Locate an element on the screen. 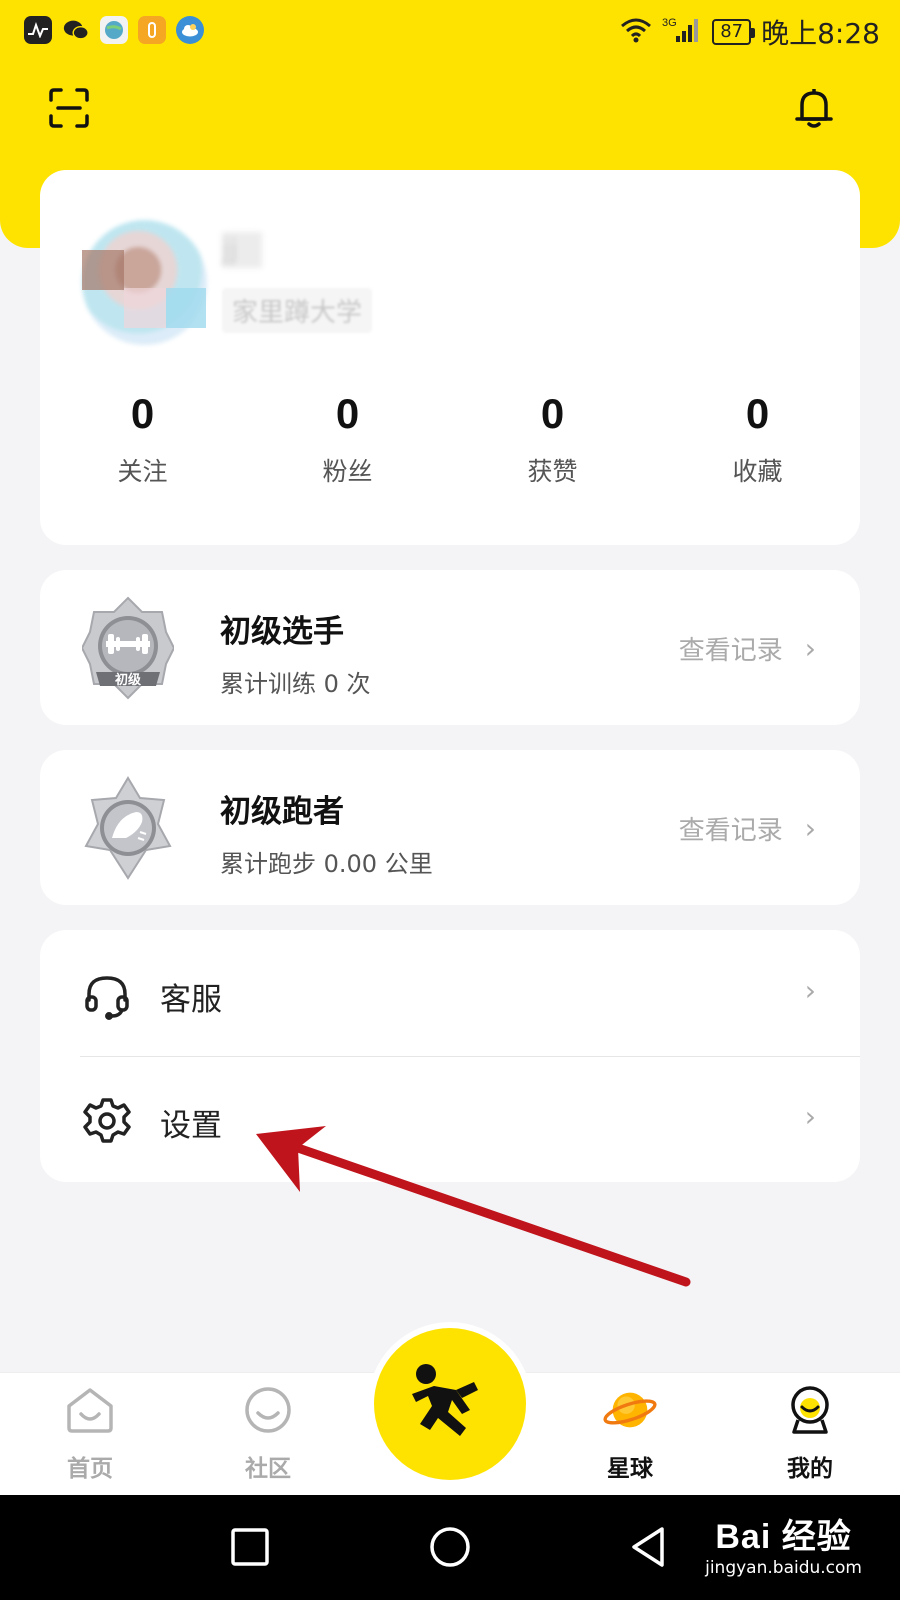 This screenshot has width=900, height=1600. activity-icon is located at coordinates (38, 30).